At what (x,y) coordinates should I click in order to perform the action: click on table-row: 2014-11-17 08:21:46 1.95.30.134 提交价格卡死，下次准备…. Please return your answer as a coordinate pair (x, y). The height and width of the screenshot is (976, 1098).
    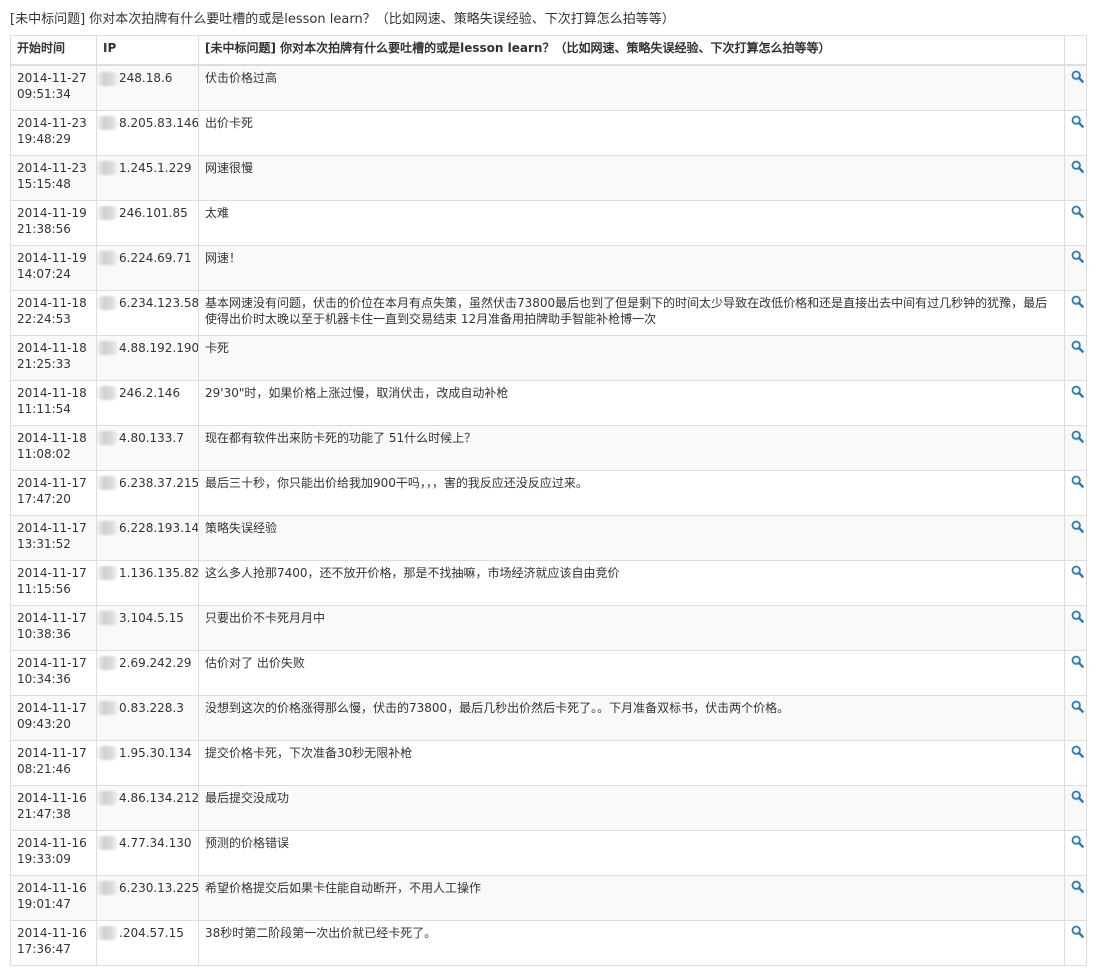
    Looking at the image, I should click on (548, 762).